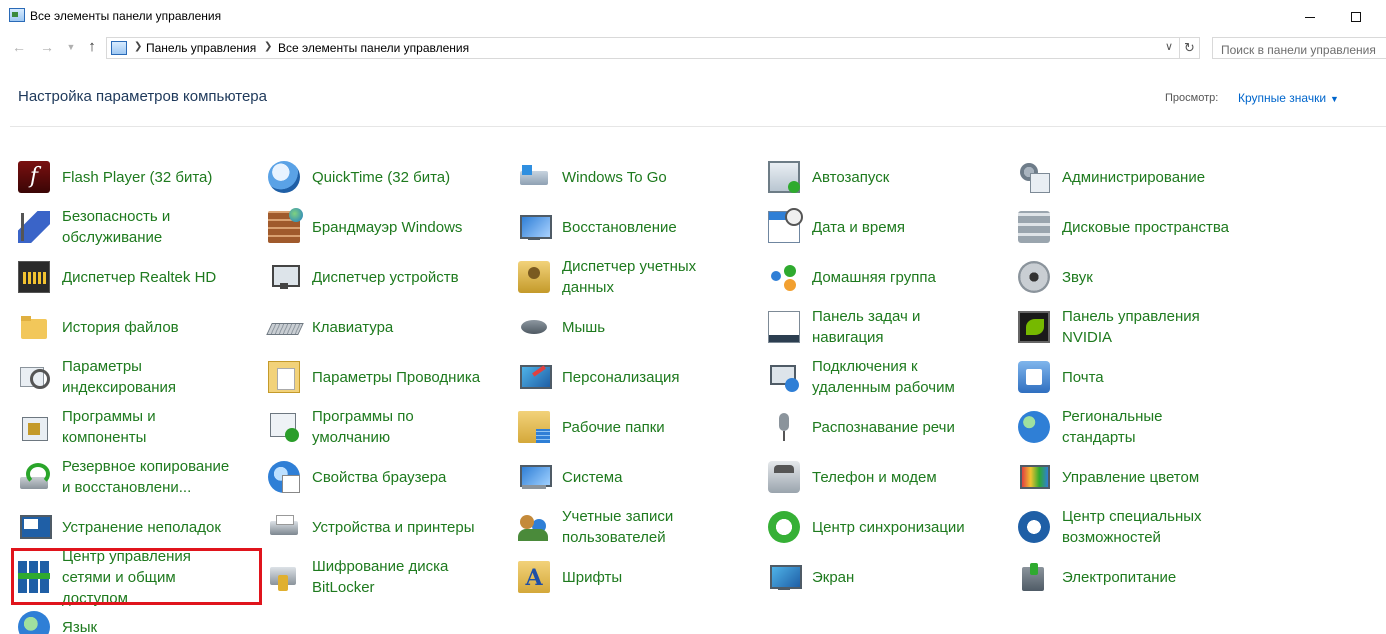 The image size is (1386, 634). I want to click on cp-item-flash-player: f Flash Player (32 бита), so click(120, 177).